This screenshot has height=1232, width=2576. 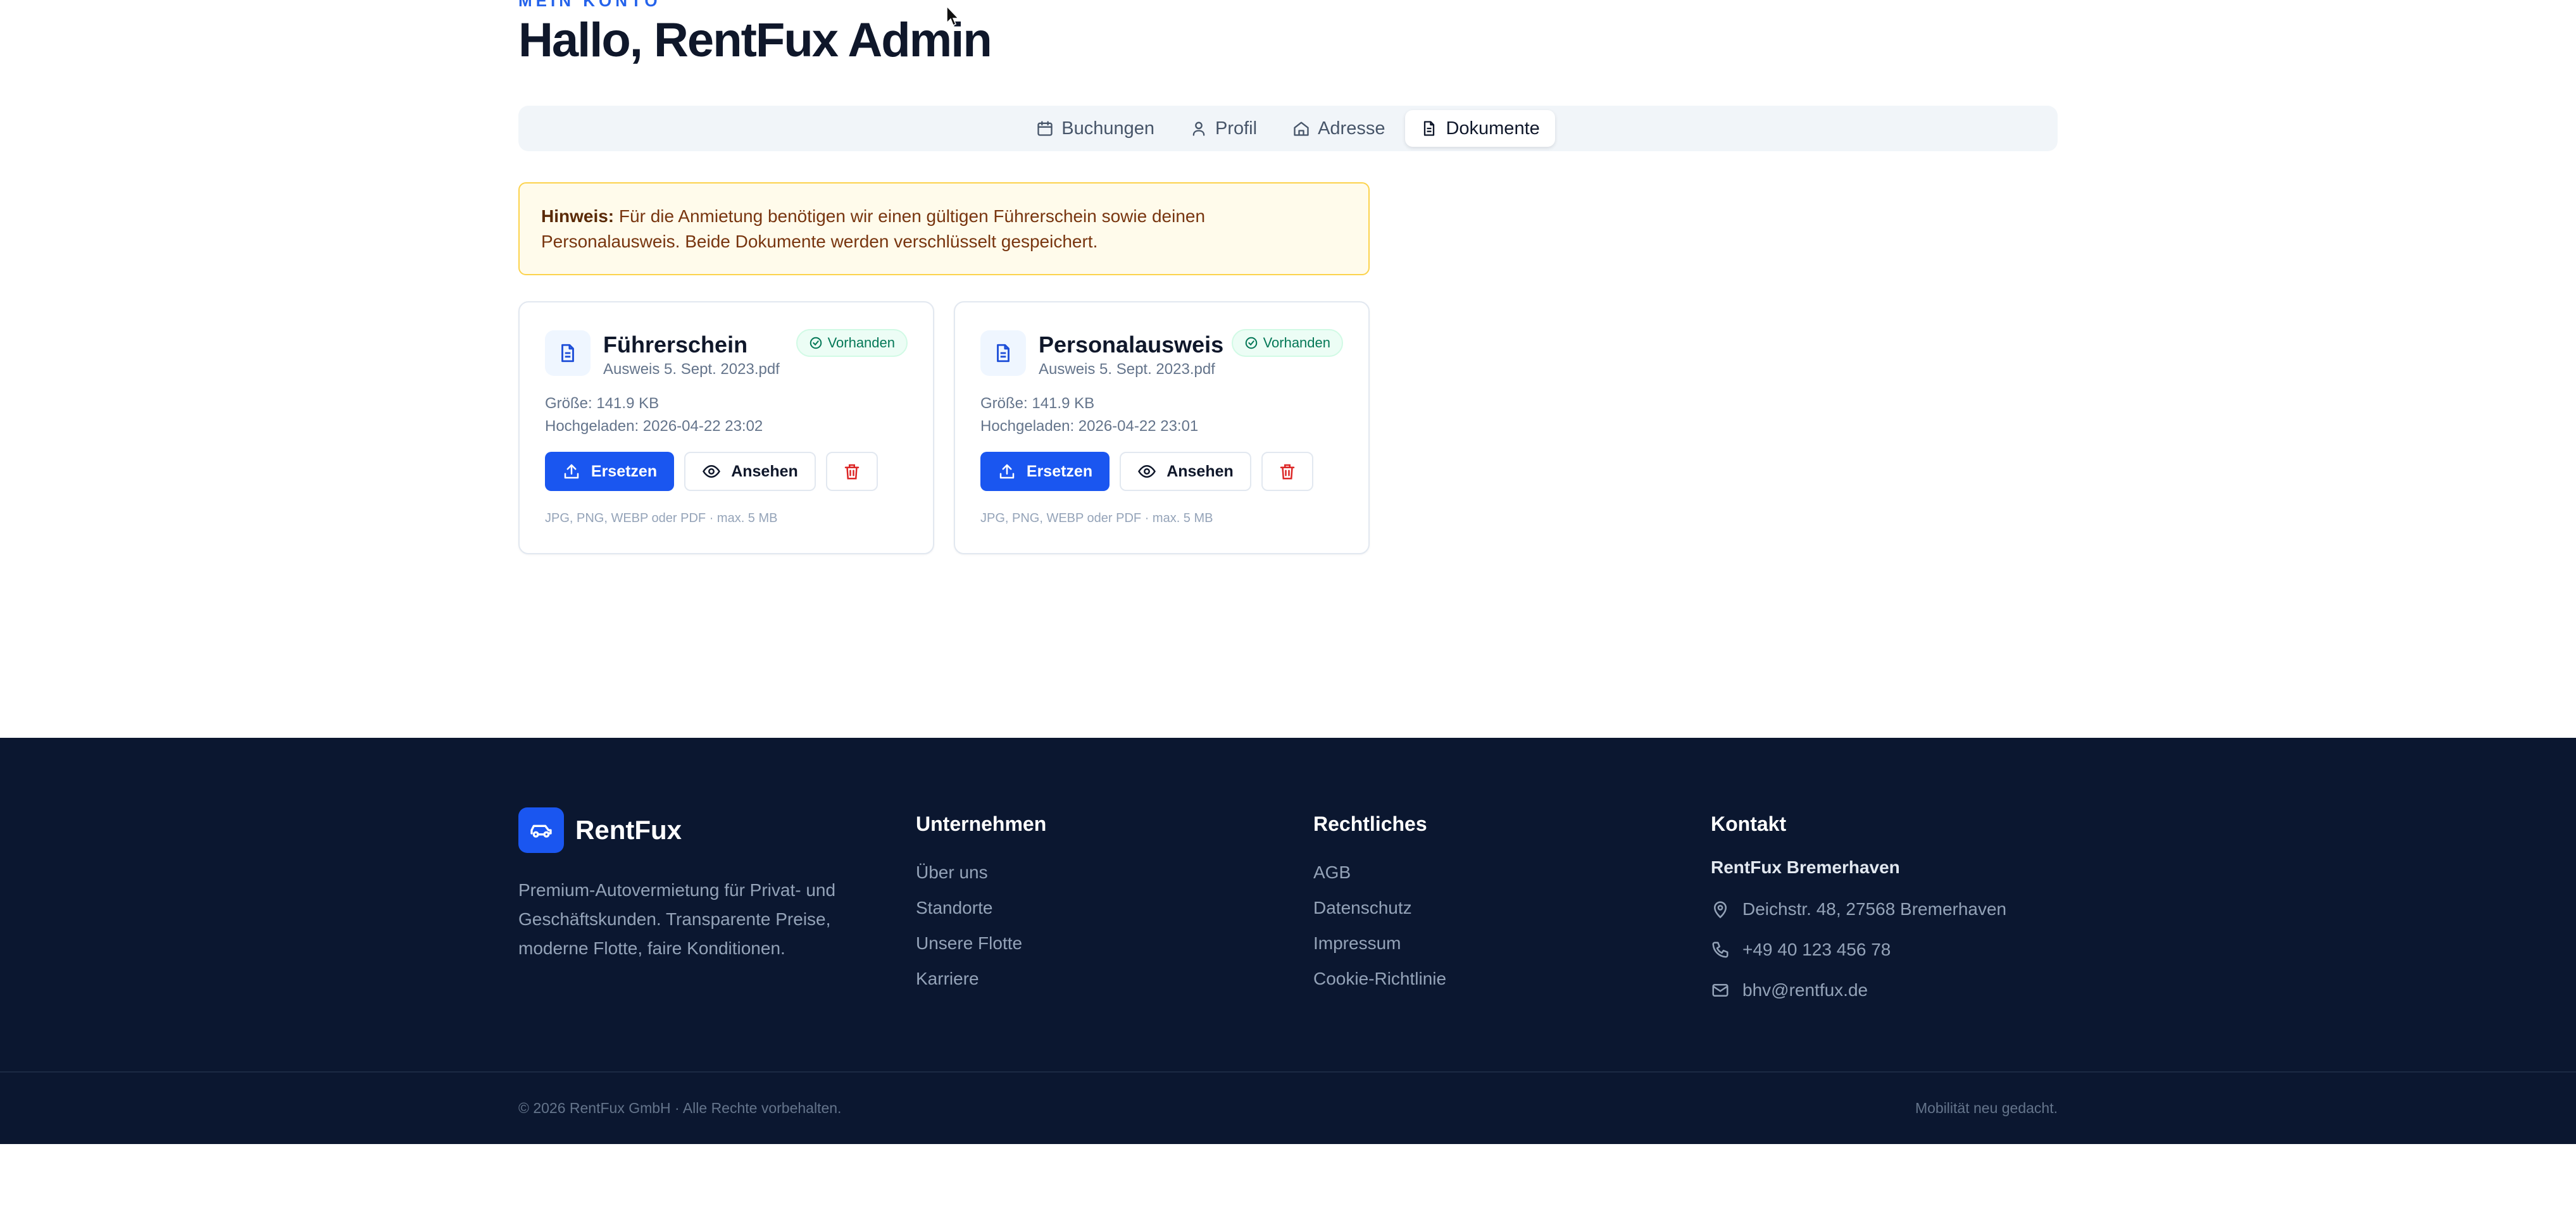 I want to click on tab-buchungen: Buchungen, so click(x=1095, y=128).